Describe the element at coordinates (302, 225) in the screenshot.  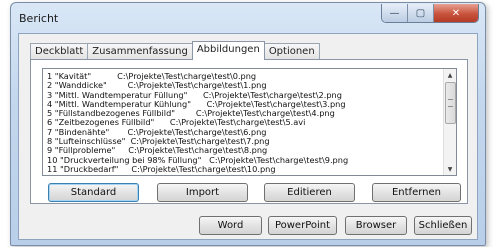
I see `powerpoint-export-button: PowerPoint` at that location.